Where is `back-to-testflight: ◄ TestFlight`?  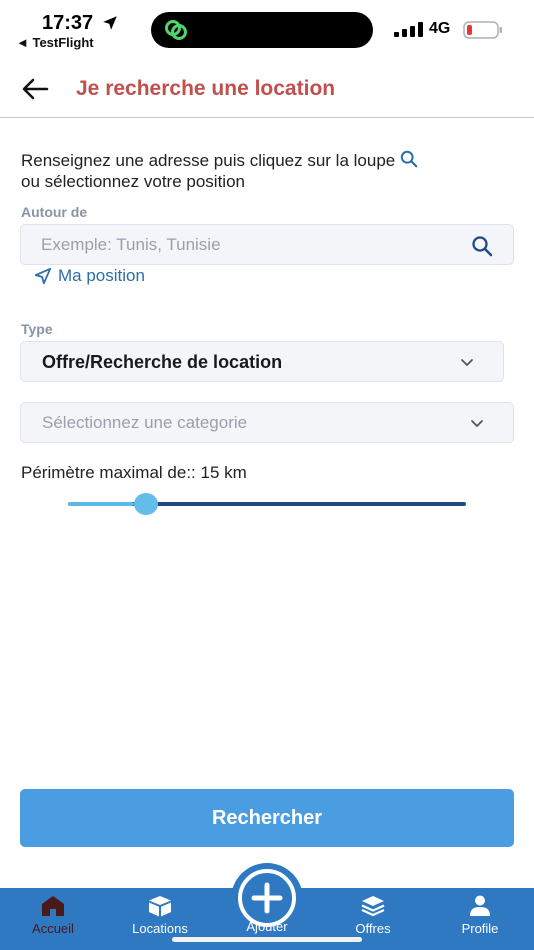
back-to-testflight: ◄ TestFlight is located at coordinates (55, 42).